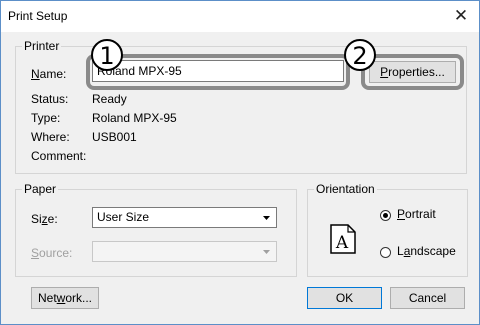  What do you see at coordinates (109, 99) in the screenshot?
I see `status-value: Ready` at bounding box center [109, 99].